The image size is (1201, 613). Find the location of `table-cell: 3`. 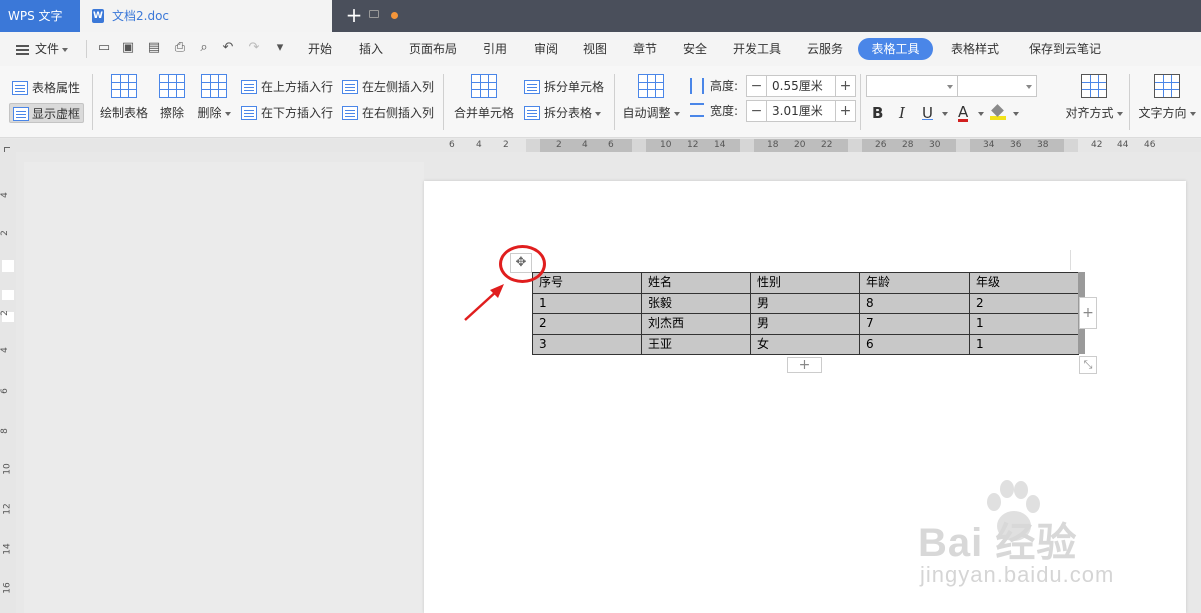

table-cell: 3 is located at coordinates (587, 344).